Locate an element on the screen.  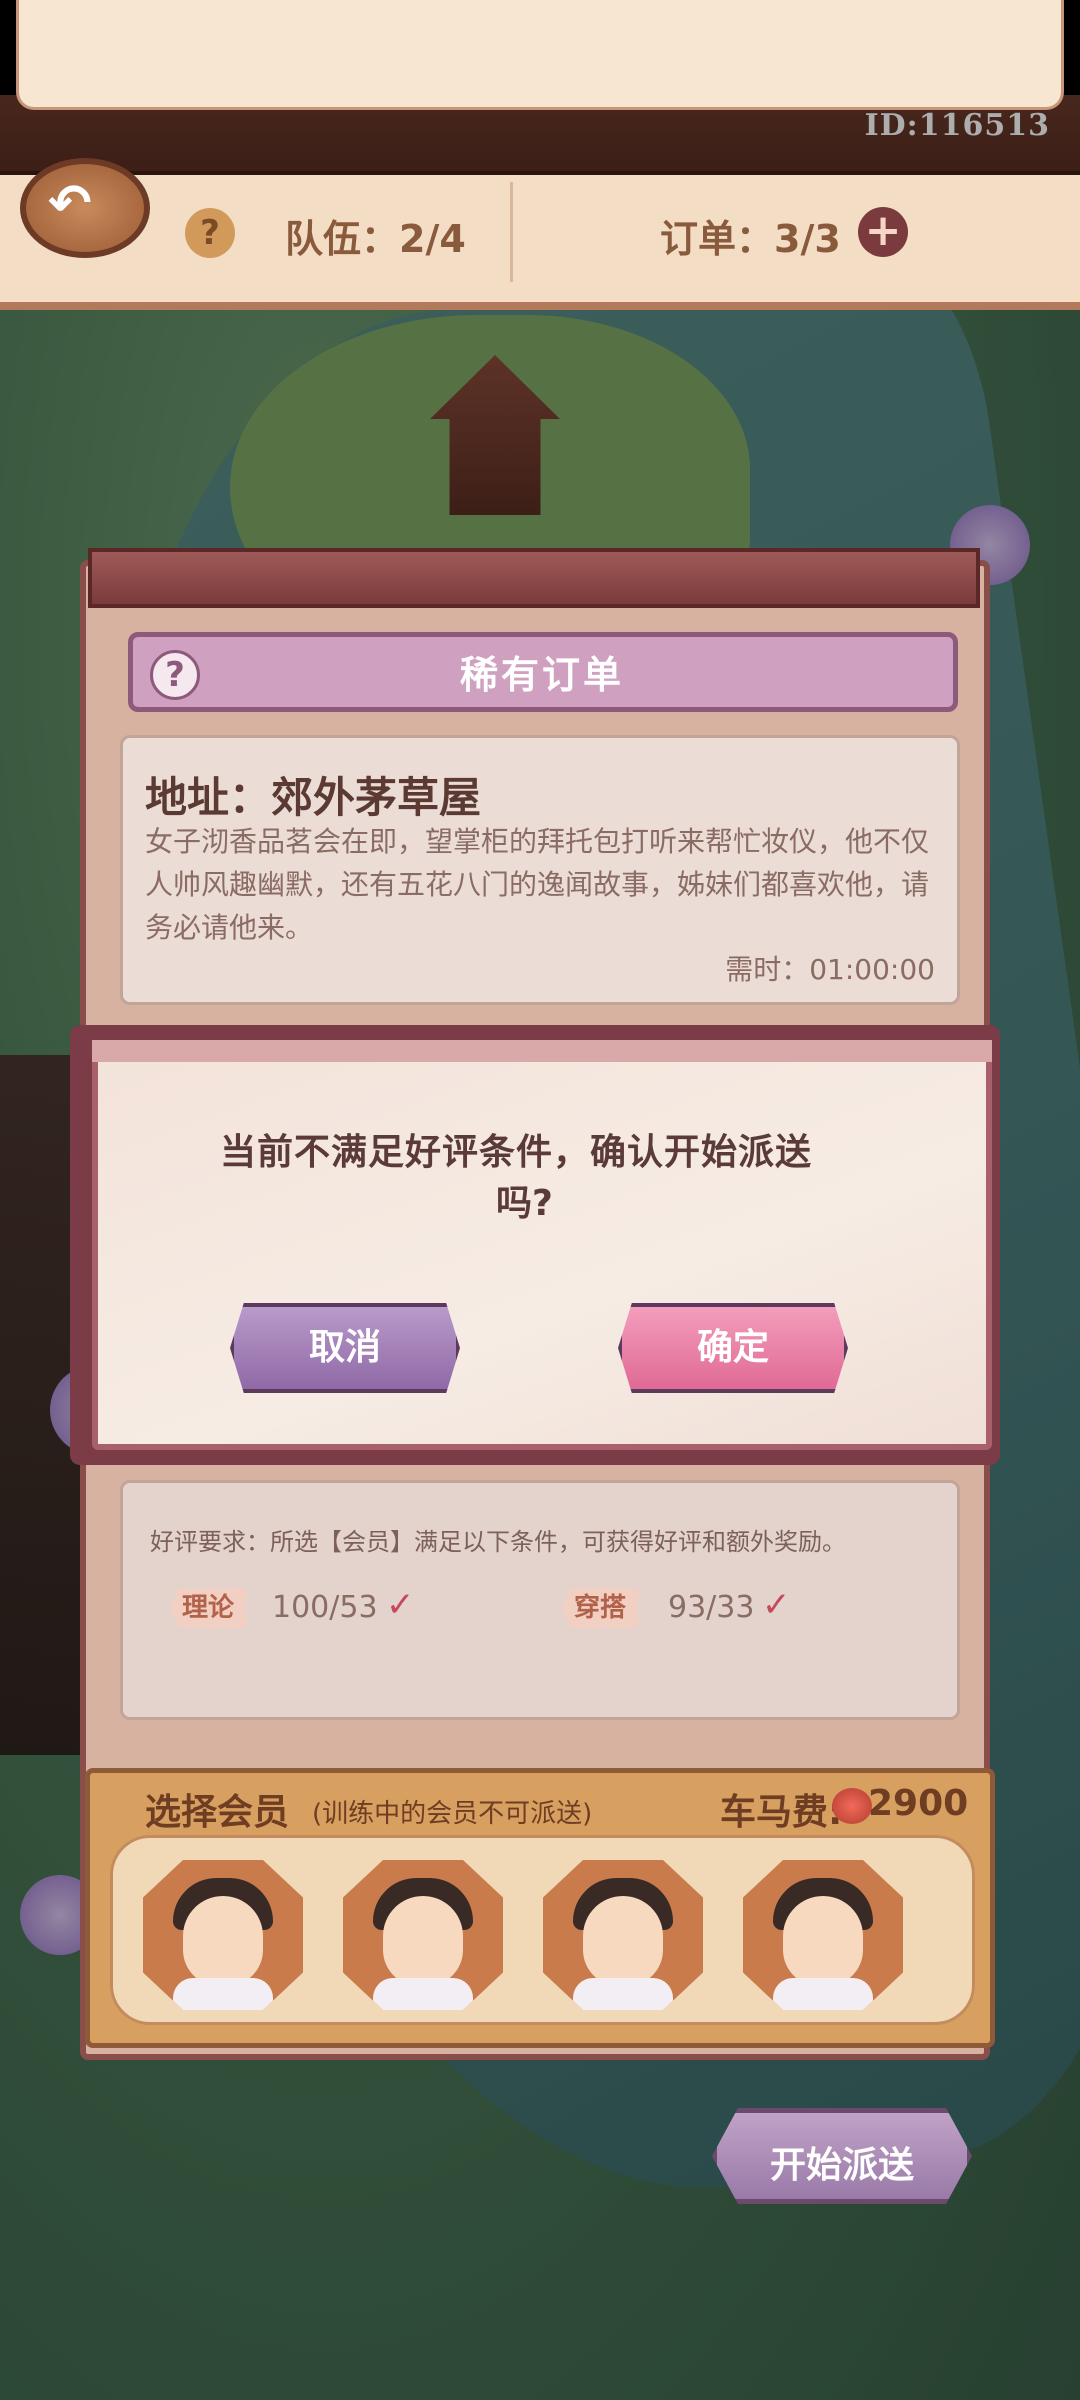
coin-icon is located at coordinates (852, 1806).